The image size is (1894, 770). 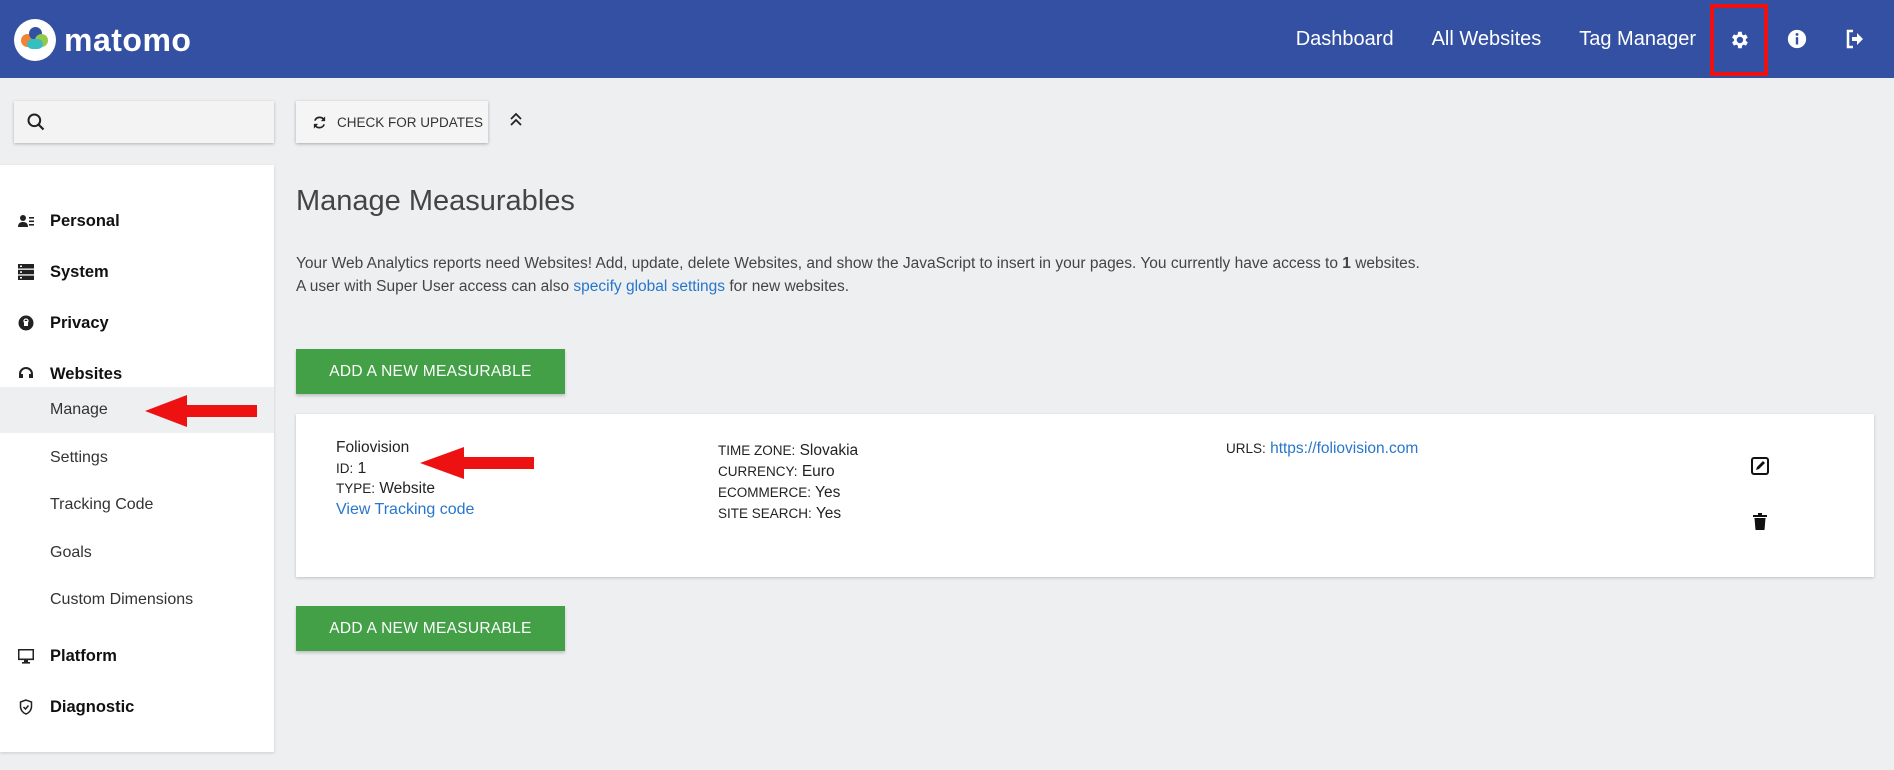 I want to click on sidebar-item-goals: Goals, so click(x=137, y=553).